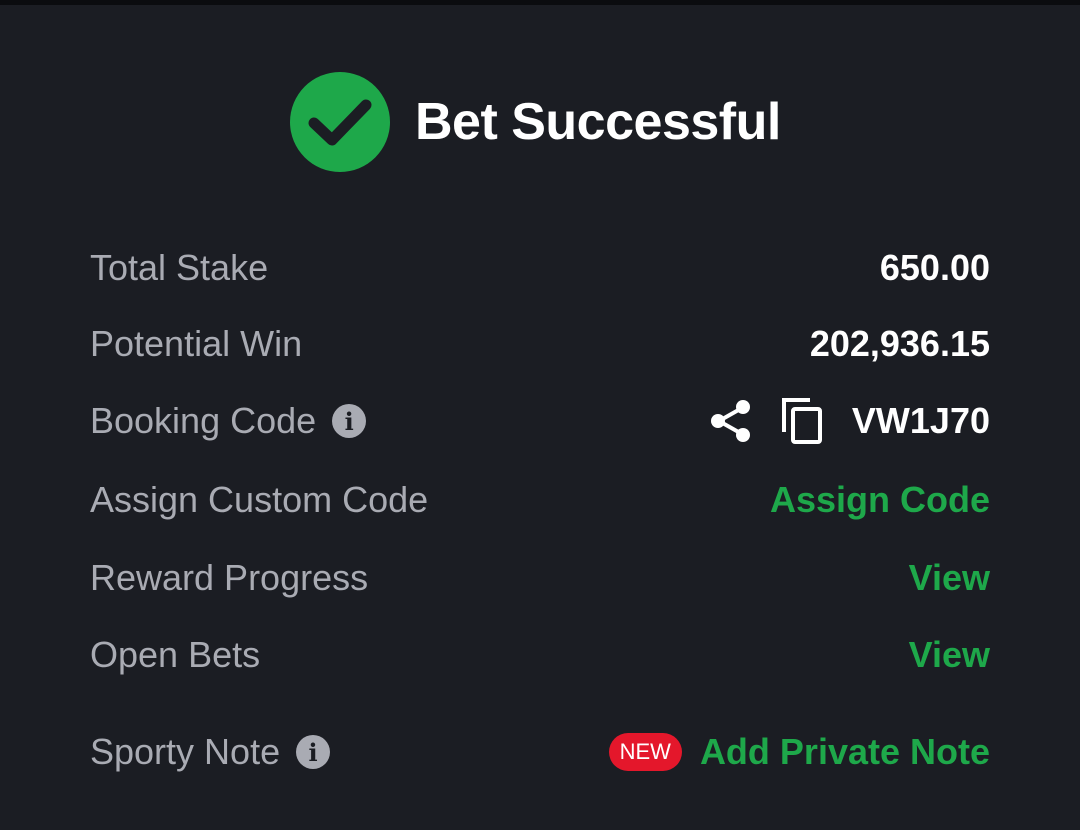 This screenshot has width=1080, height=830. Describe the element at coordinates (849, 421) in the screenshot. I see `booking-code-actions: VW1J70` at that location.